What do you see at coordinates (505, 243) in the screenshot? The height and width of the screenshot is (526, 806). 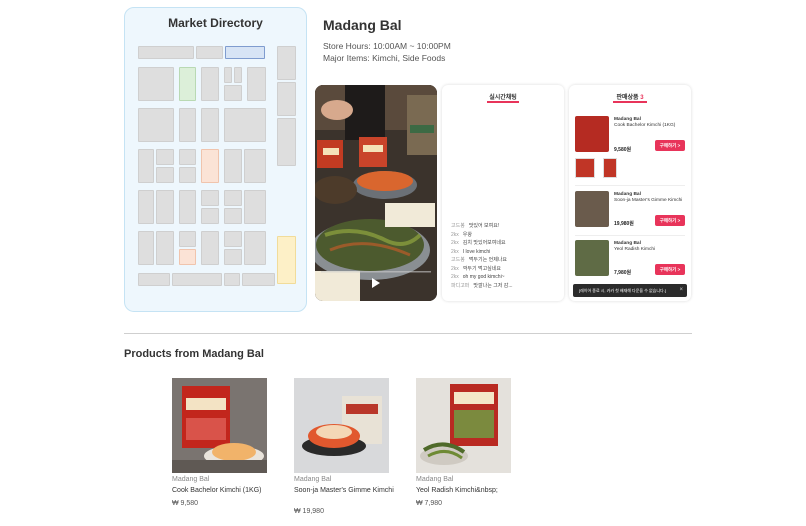 I see `chat-message: 2kx 김치 맛있어보여네요` at bounding box center [505, 243].